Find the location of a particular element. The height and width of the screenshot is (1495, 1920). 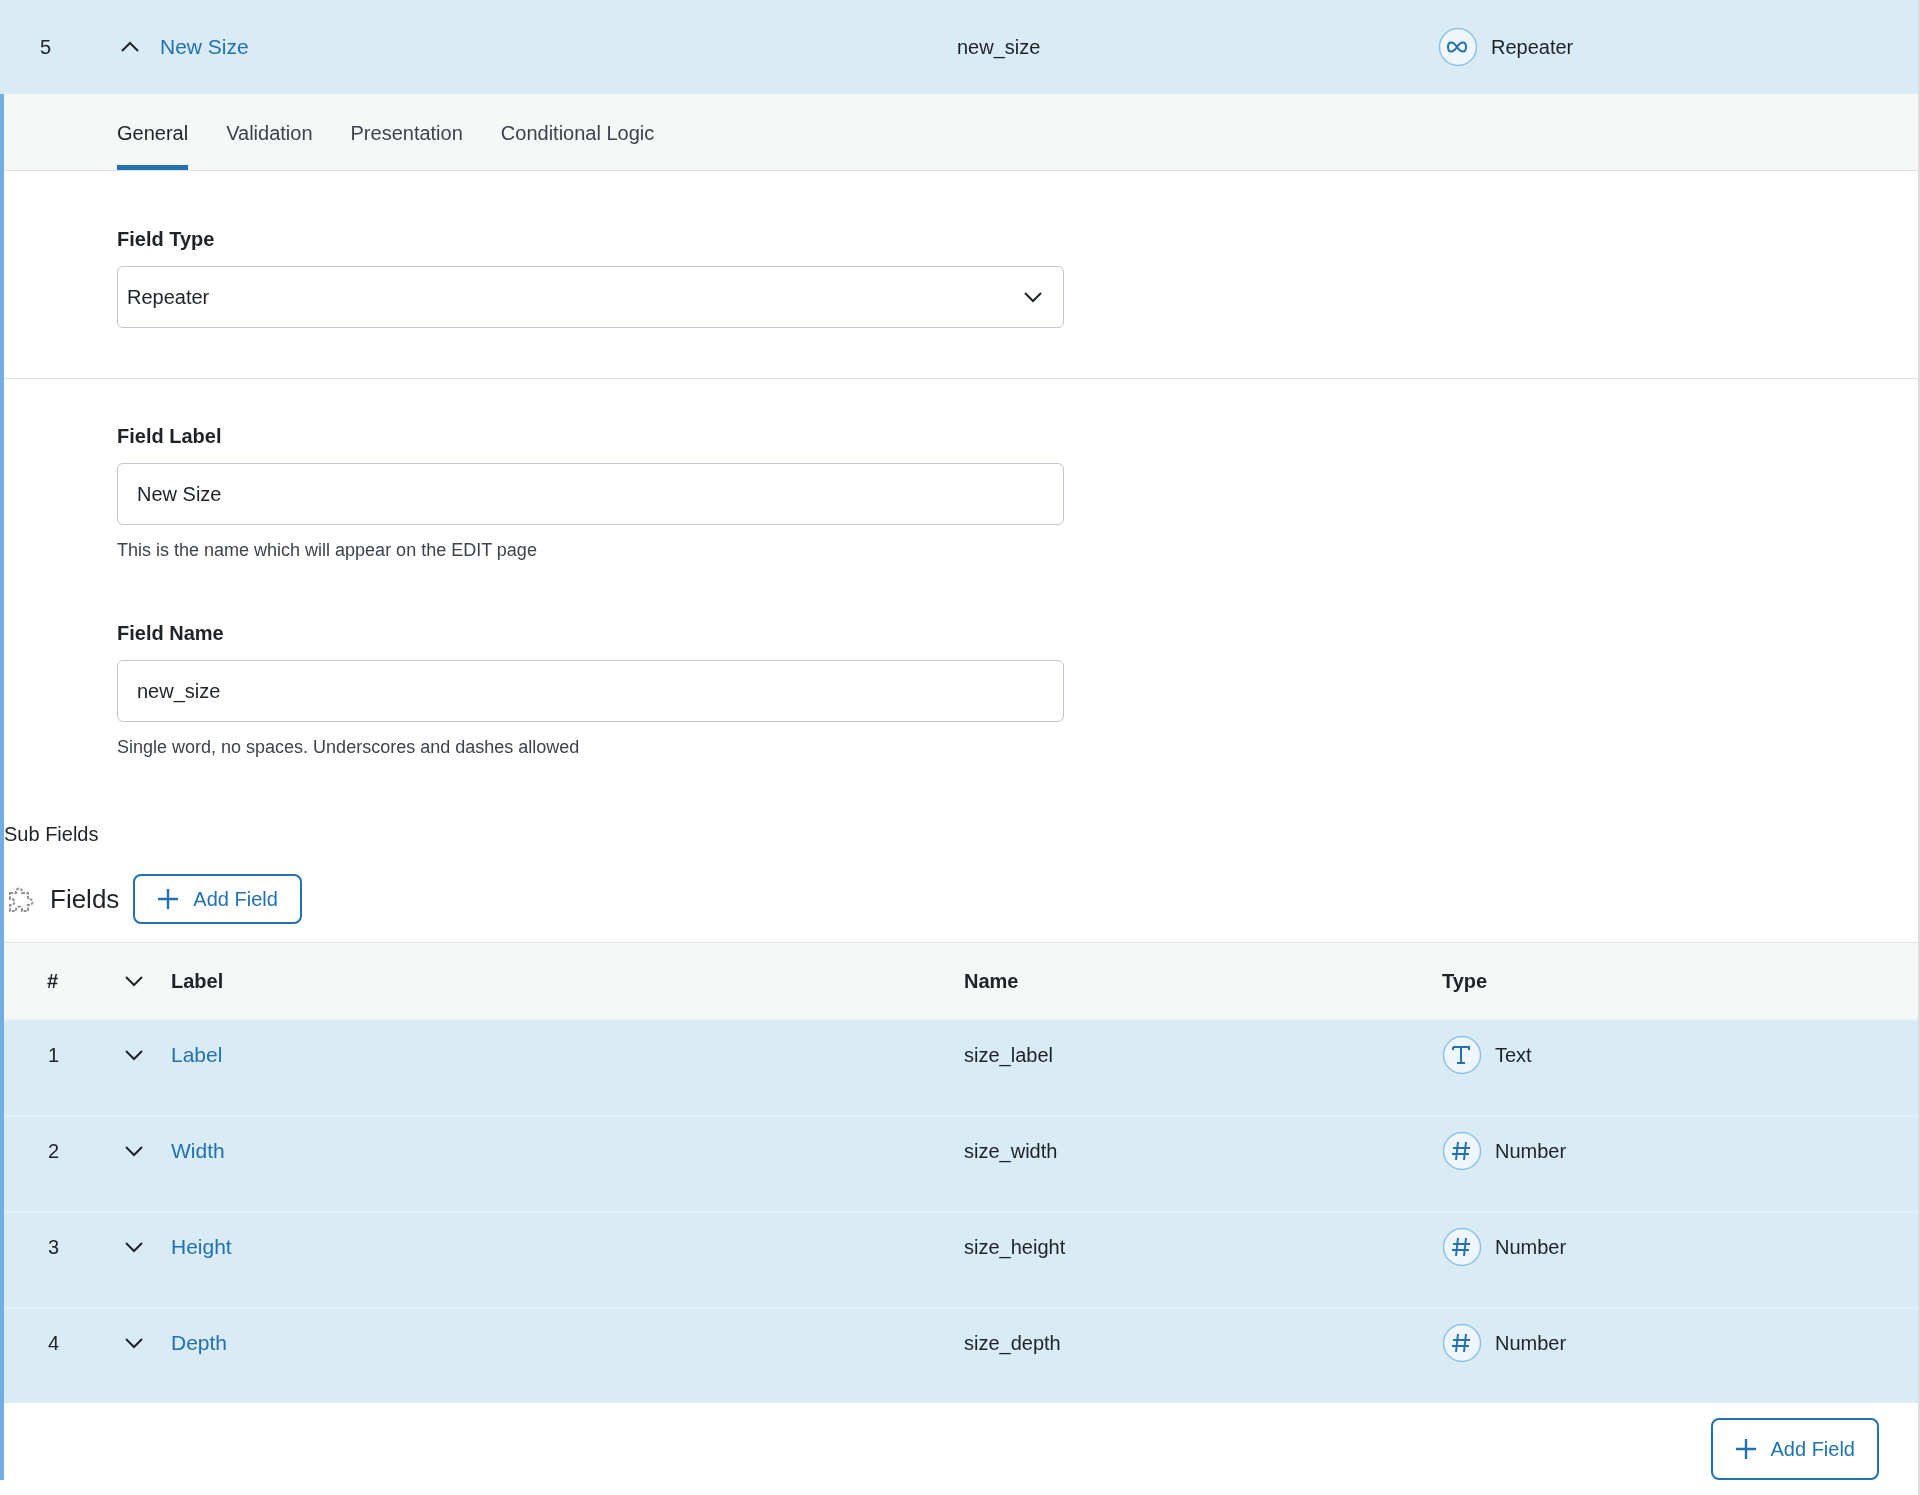

column-header: # is located at coordinates (52, 981).